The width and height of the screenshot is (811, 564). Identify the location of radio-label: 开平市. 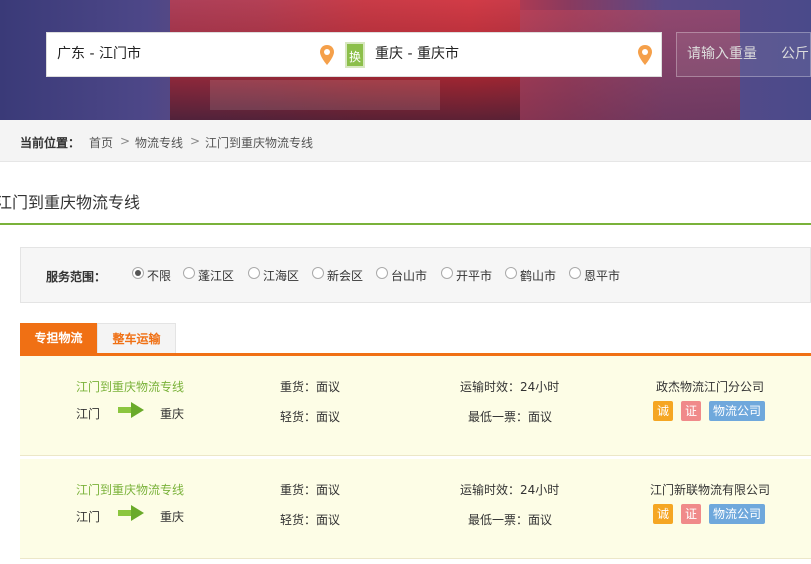
(474, 276).